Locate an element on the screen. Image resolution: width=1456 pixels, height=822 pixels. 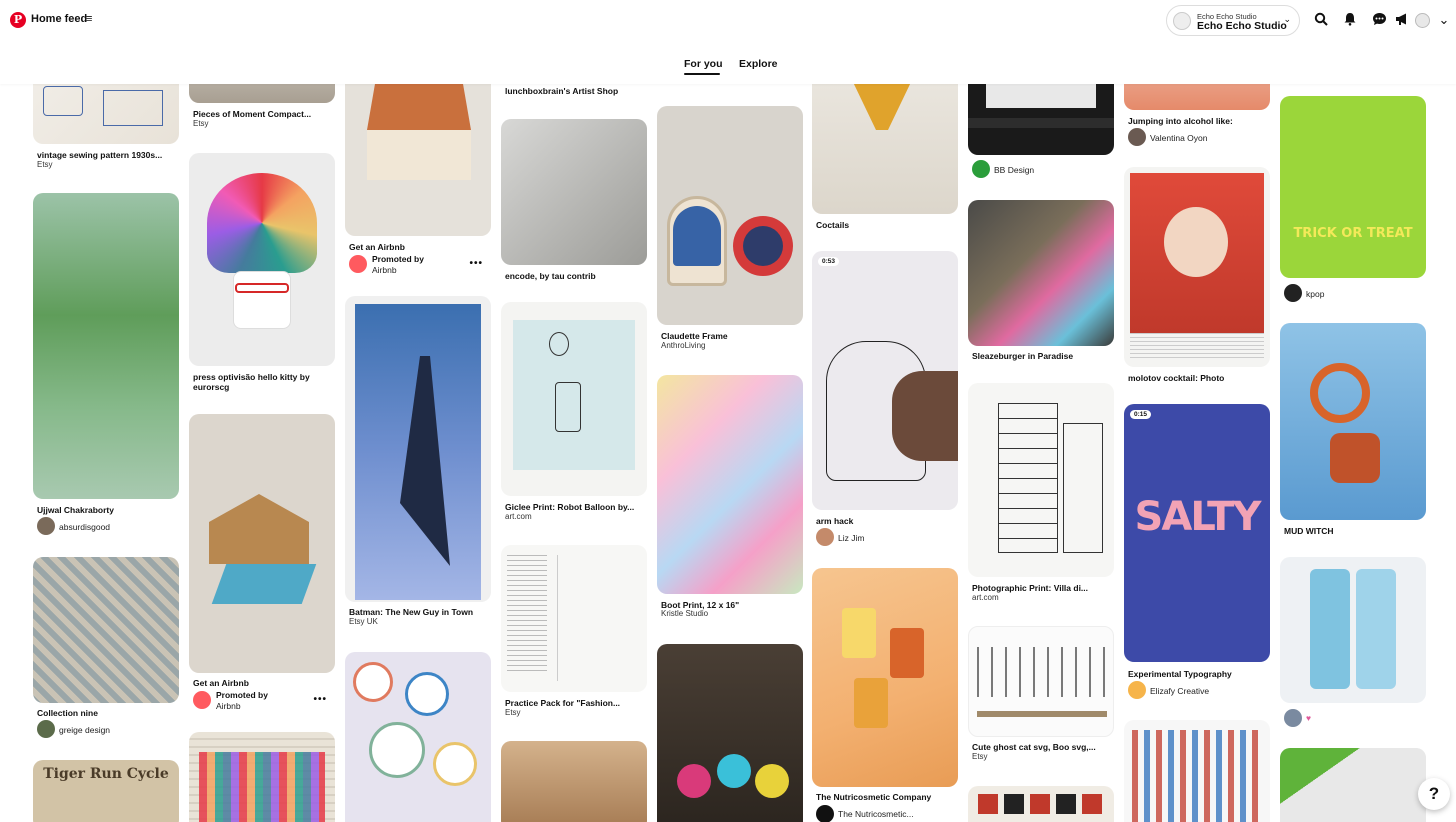
pin-image-airbnb-pool-house is located at coordinates (262, 543).